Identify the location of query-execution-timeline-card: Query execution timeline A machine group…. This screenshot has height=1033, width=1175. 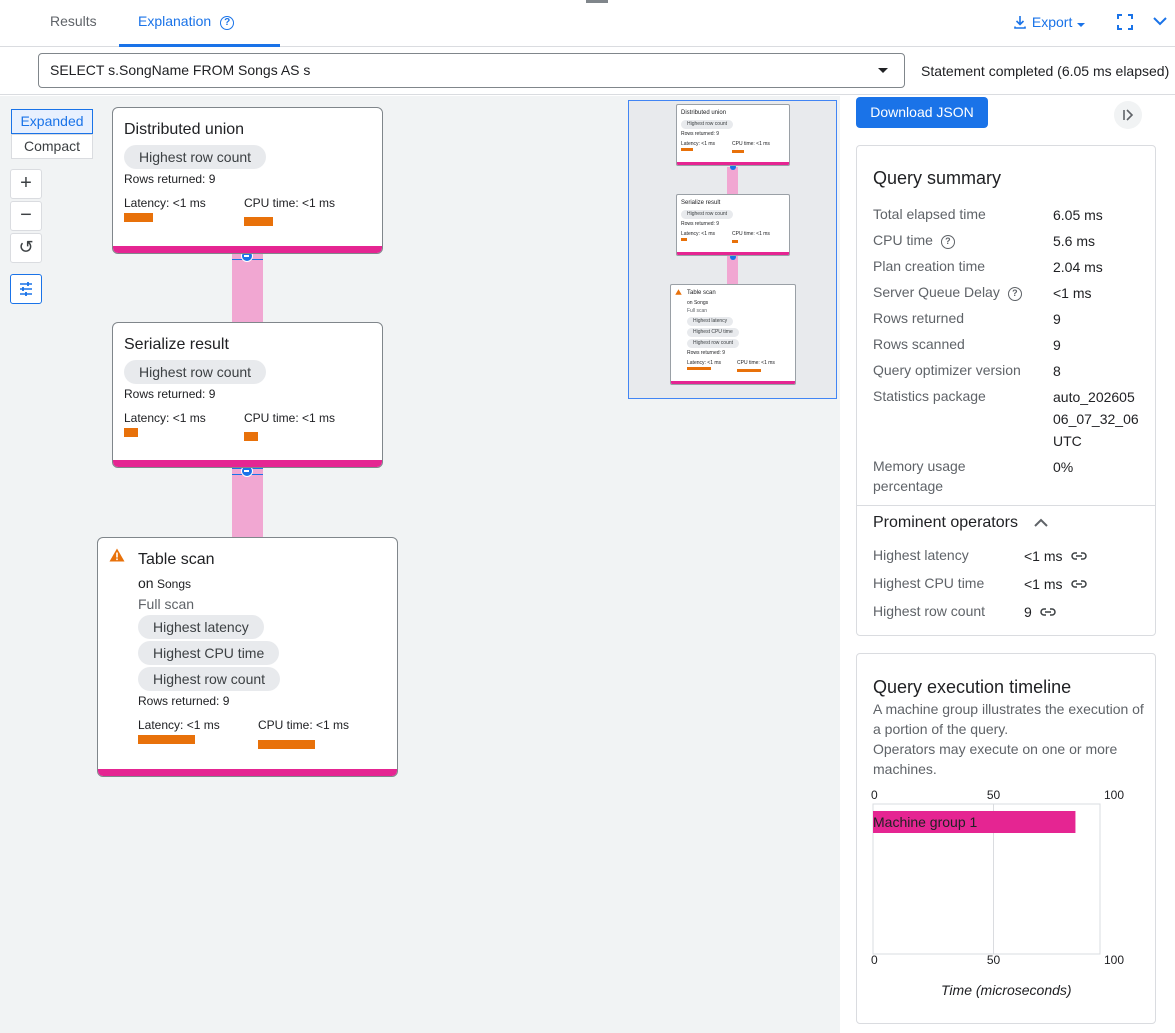
(1006, 838).